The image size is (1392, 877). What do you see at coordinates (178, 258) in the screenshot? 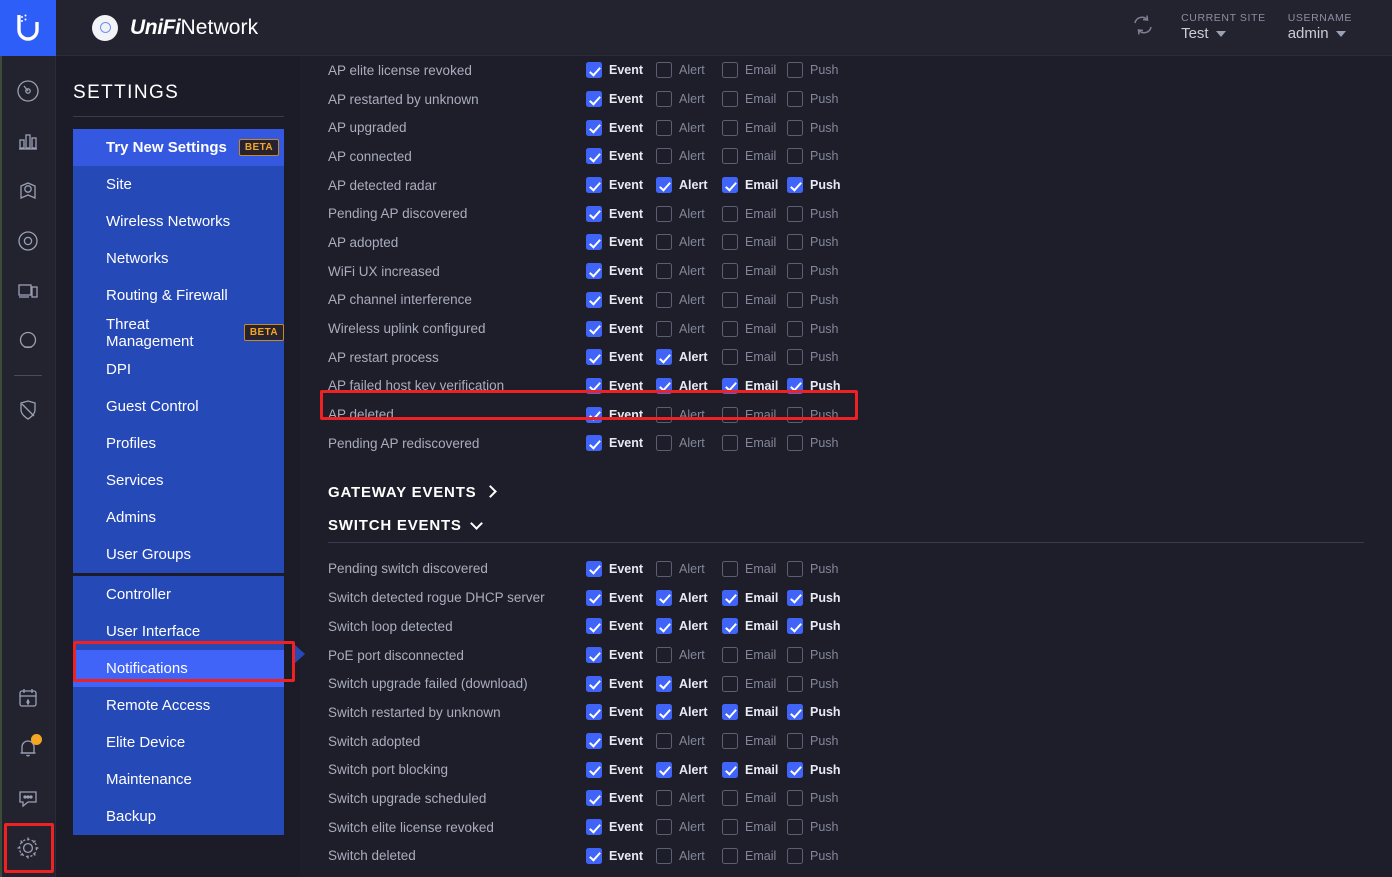
I see `sidebar-item-networks: Networks` at bounding box center [178, 258].